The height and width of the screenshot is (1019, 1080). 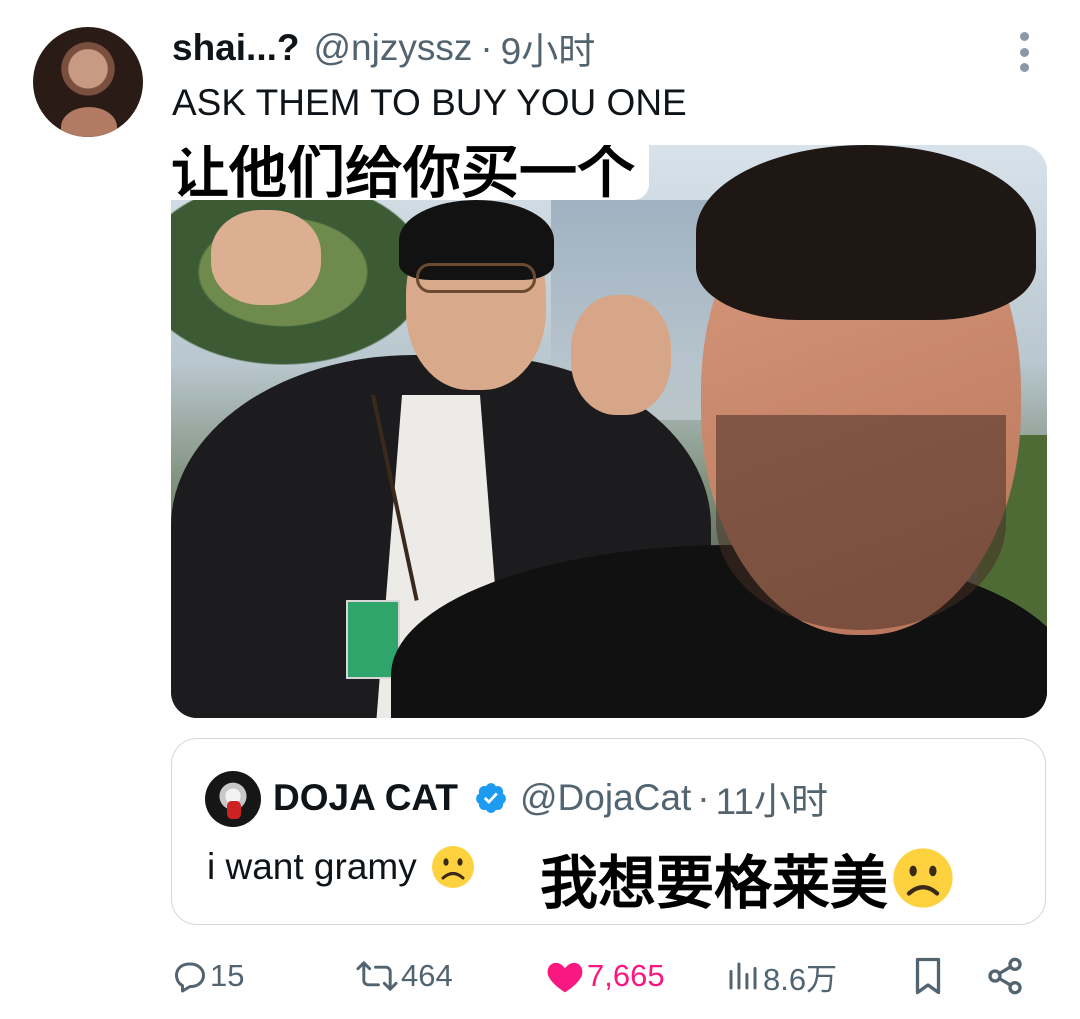 What do you see at coordinates (714, 883) in the screenshot?
I see `translation-text: 我想要格莱美` at bounding box center [714, 883].